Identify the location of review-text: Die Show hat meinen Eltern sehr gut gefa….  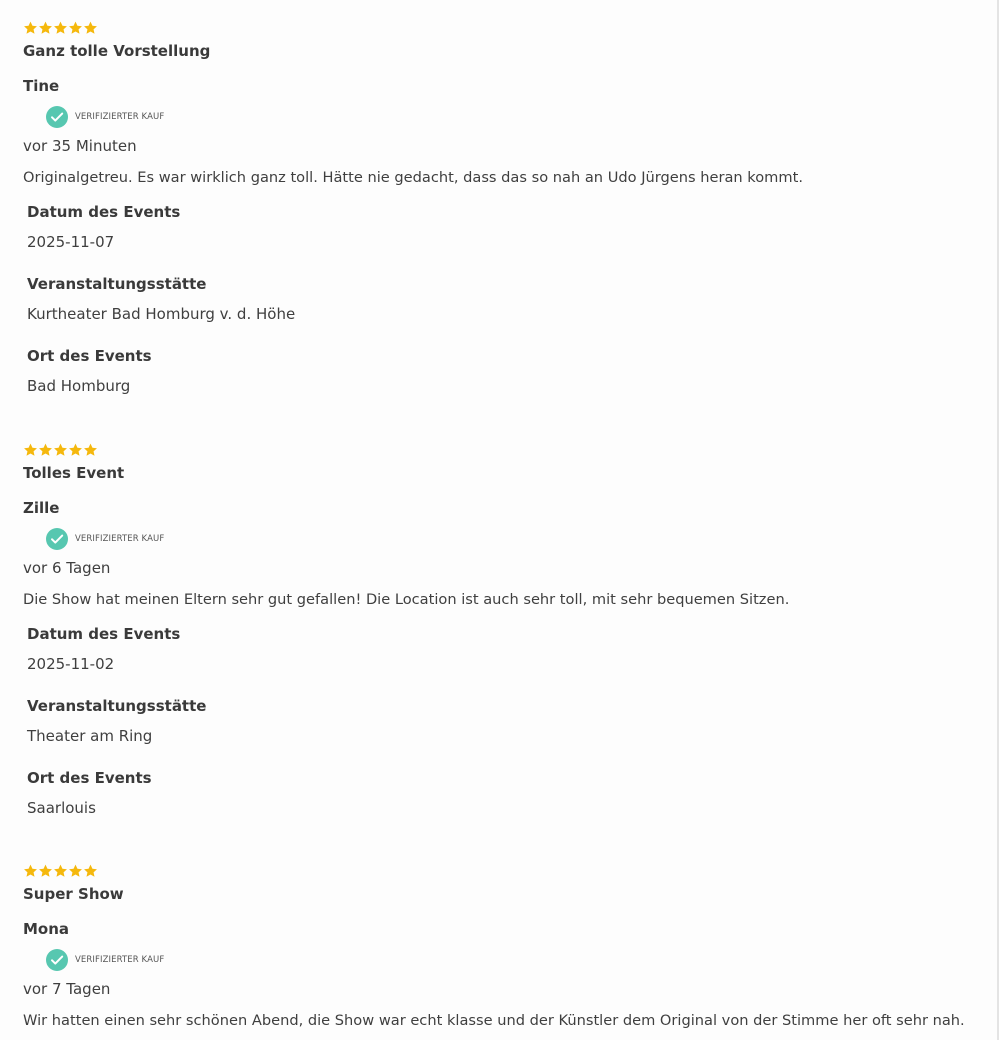
(406, 599).